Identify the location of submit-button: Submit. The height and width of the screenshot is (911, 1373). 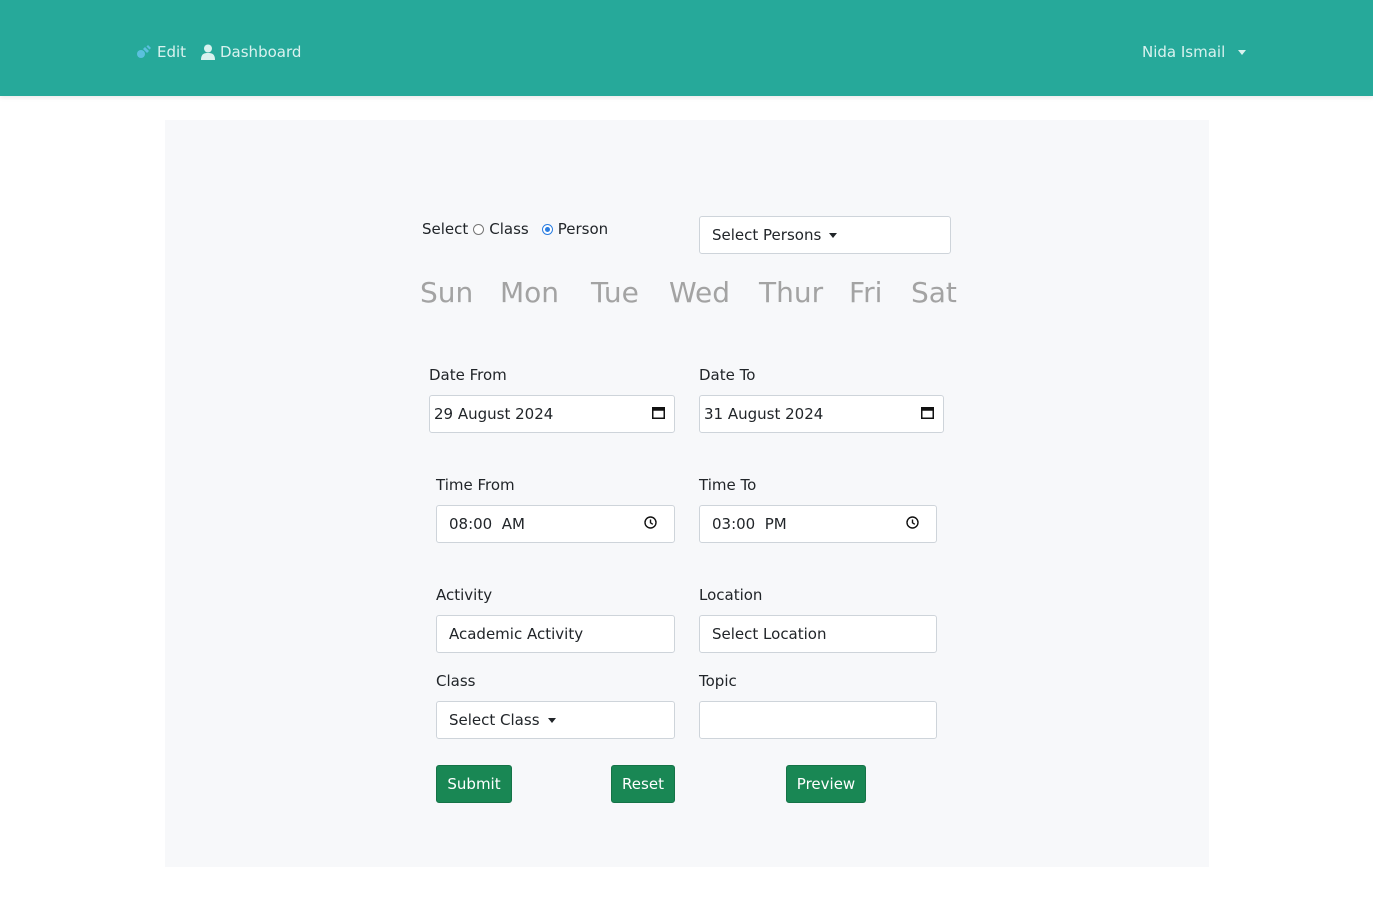
(474, 784).